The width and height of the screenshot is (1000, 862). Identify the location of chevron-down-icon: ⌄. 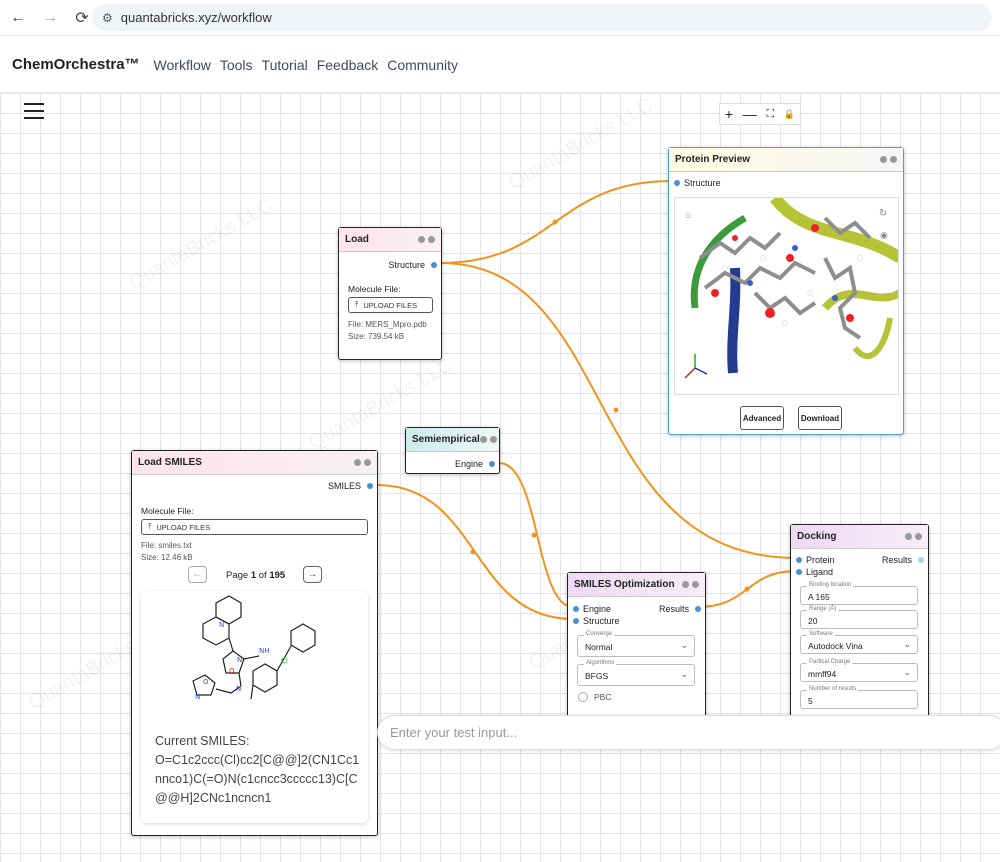
(684, 645).